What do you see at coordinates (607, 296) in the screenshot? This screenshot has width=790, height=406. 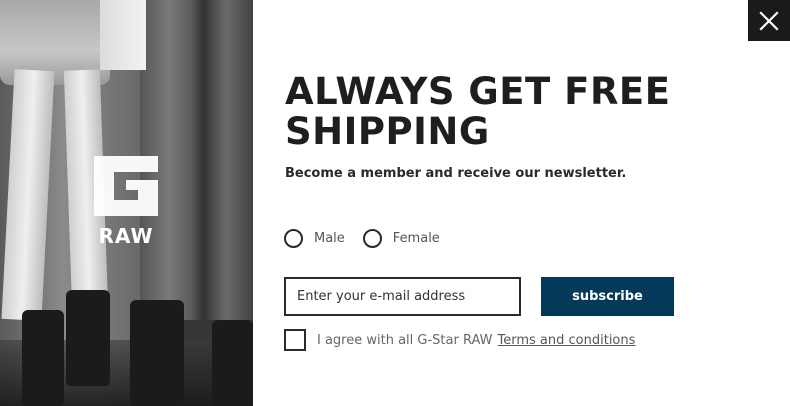 I see `subscribe-button: subscribe` at bounding box center [607, 296].